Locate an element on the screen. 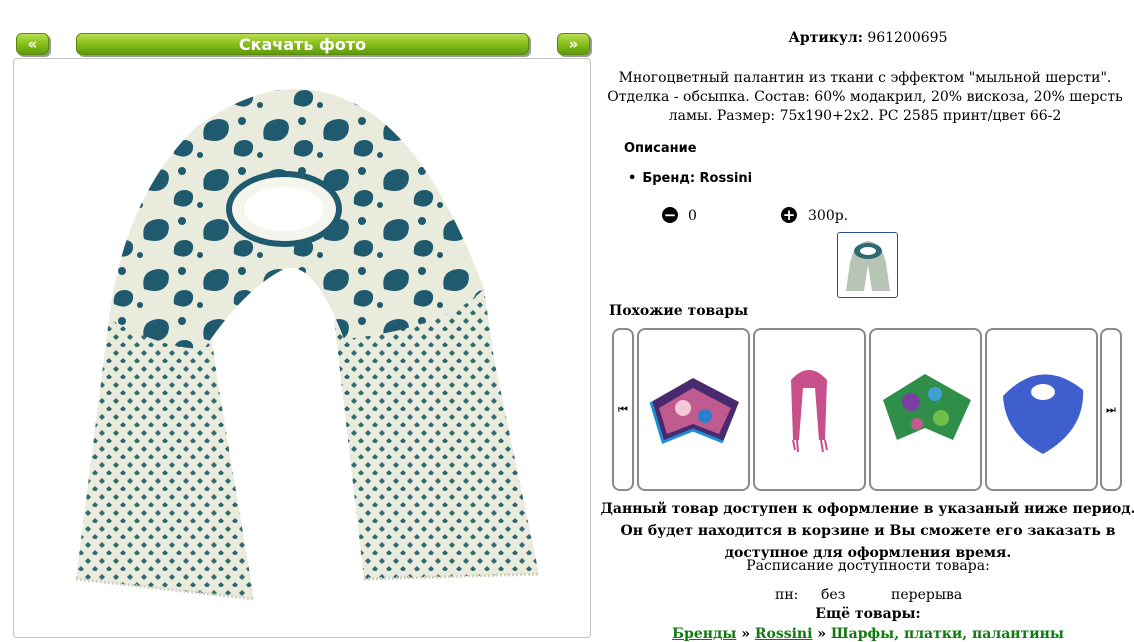 The image size is (1134, 642). price-value: 300р. is located at coordinates (828, 216).